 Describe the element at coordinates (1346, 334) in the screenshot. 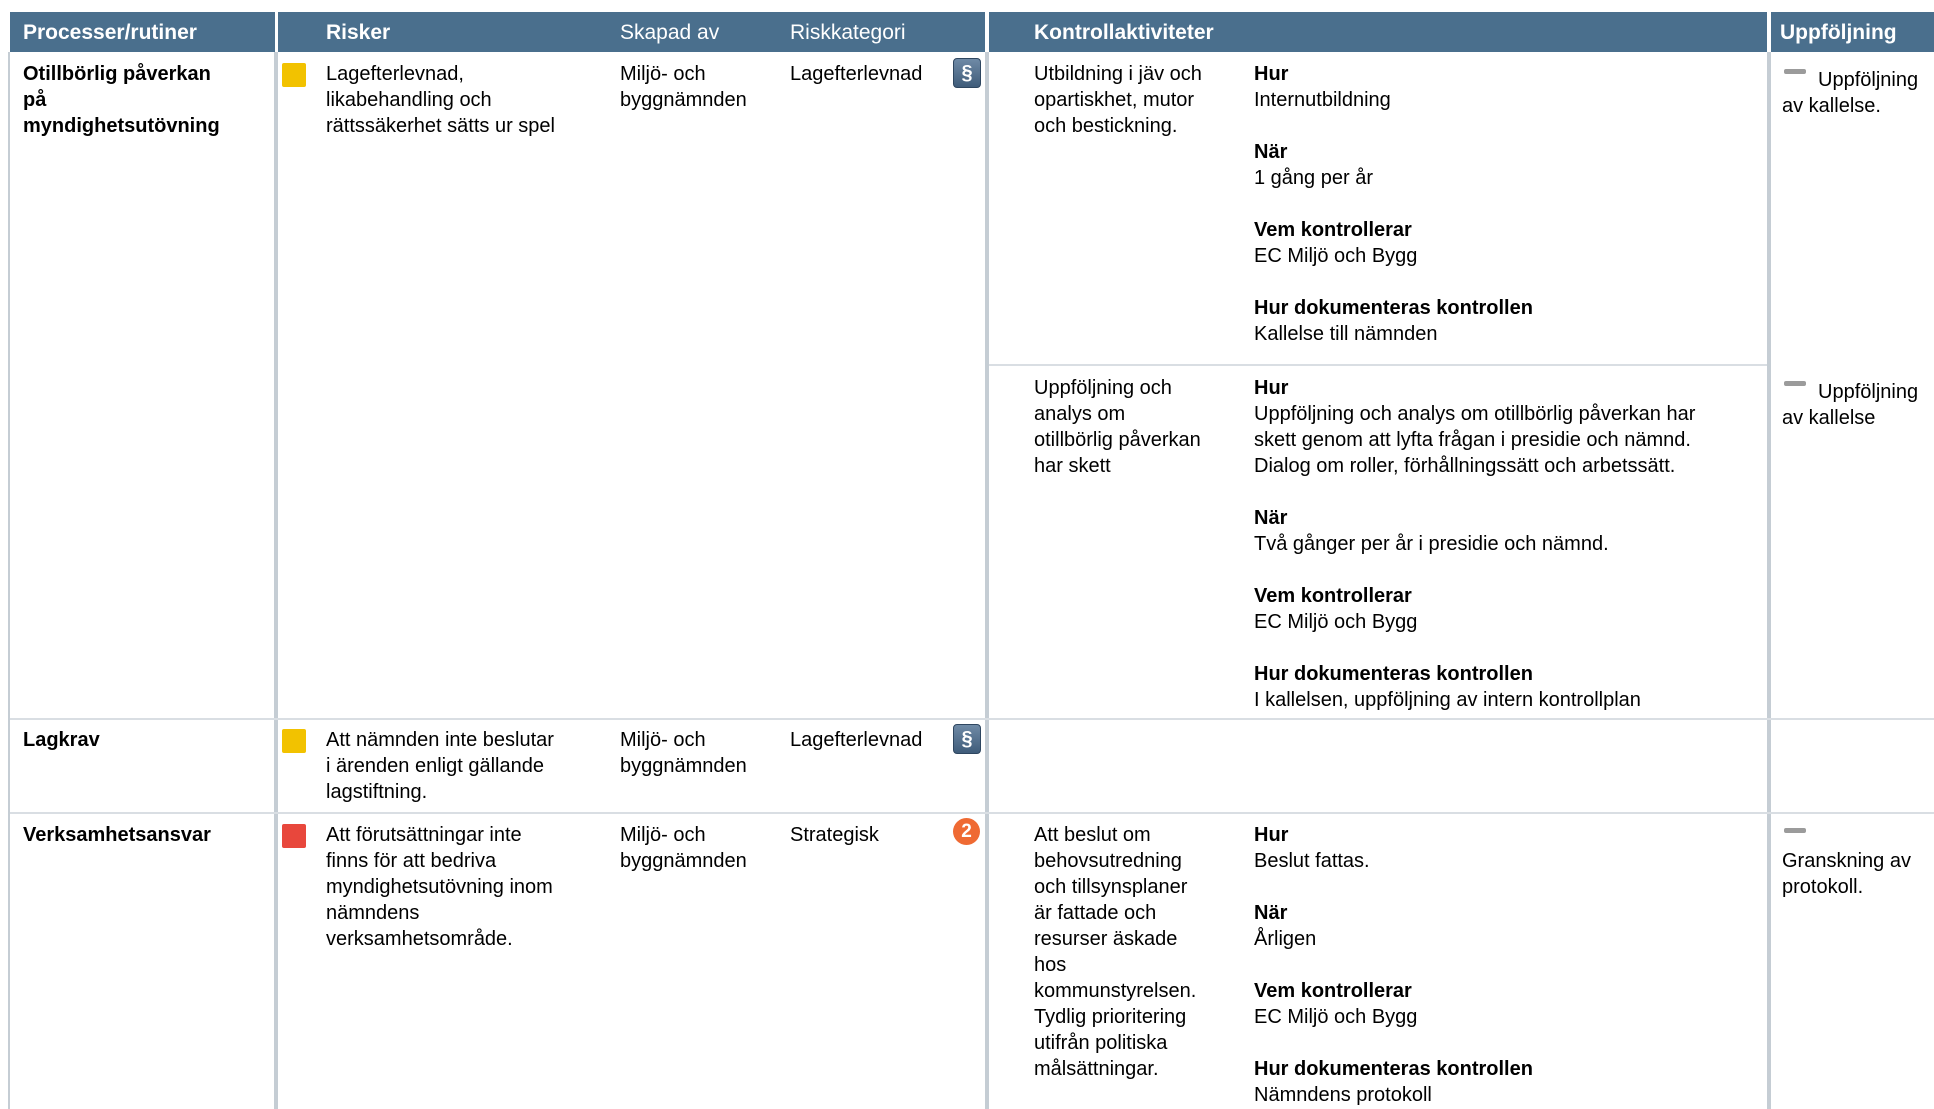

I see `doc-value: Kallelse till nämnden` at that location.